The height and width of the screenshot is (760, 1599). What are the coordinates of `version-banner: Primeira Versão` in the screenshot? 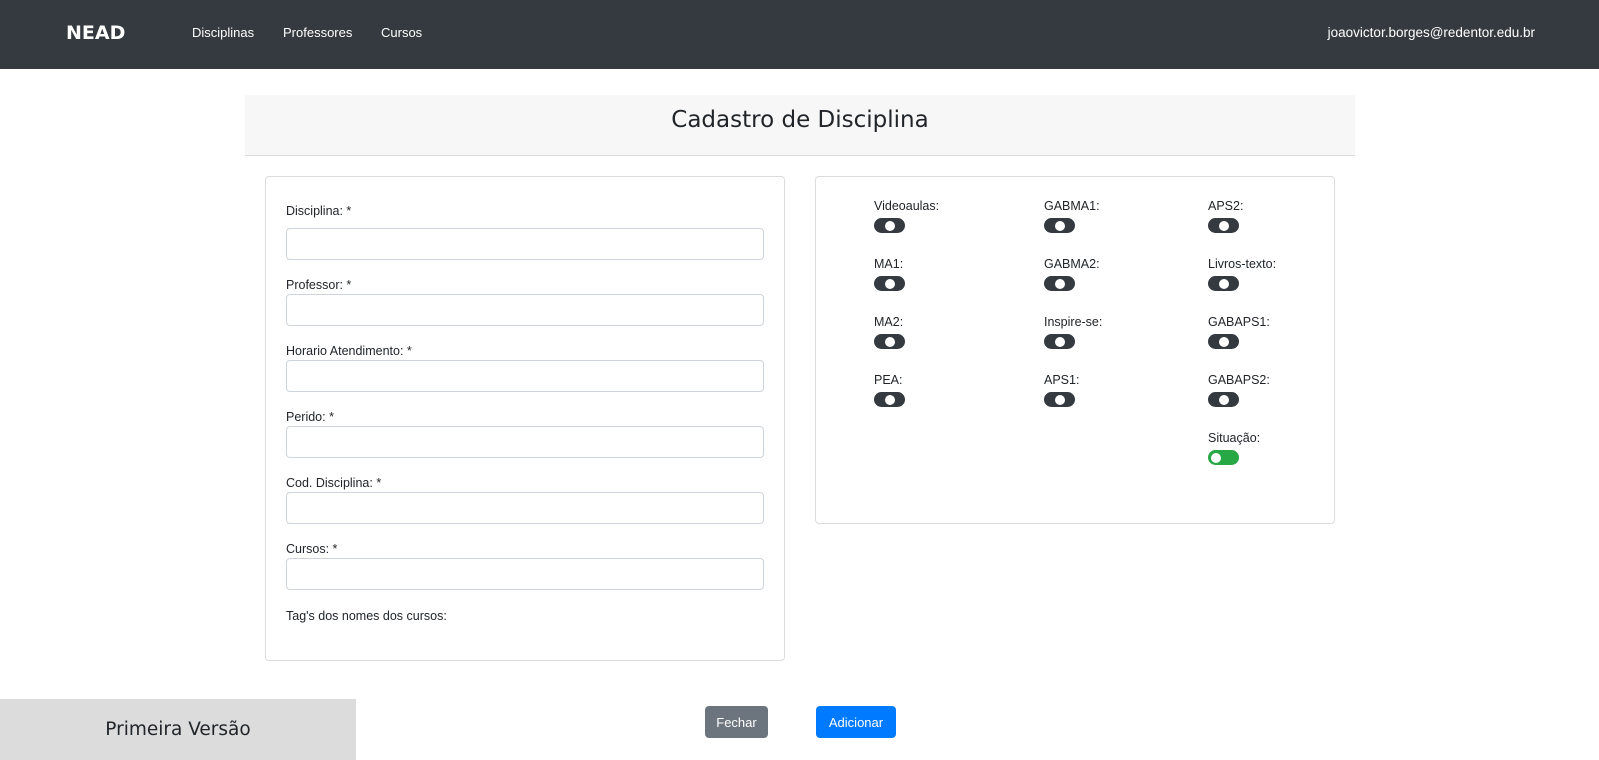 It's located at (178, 729).